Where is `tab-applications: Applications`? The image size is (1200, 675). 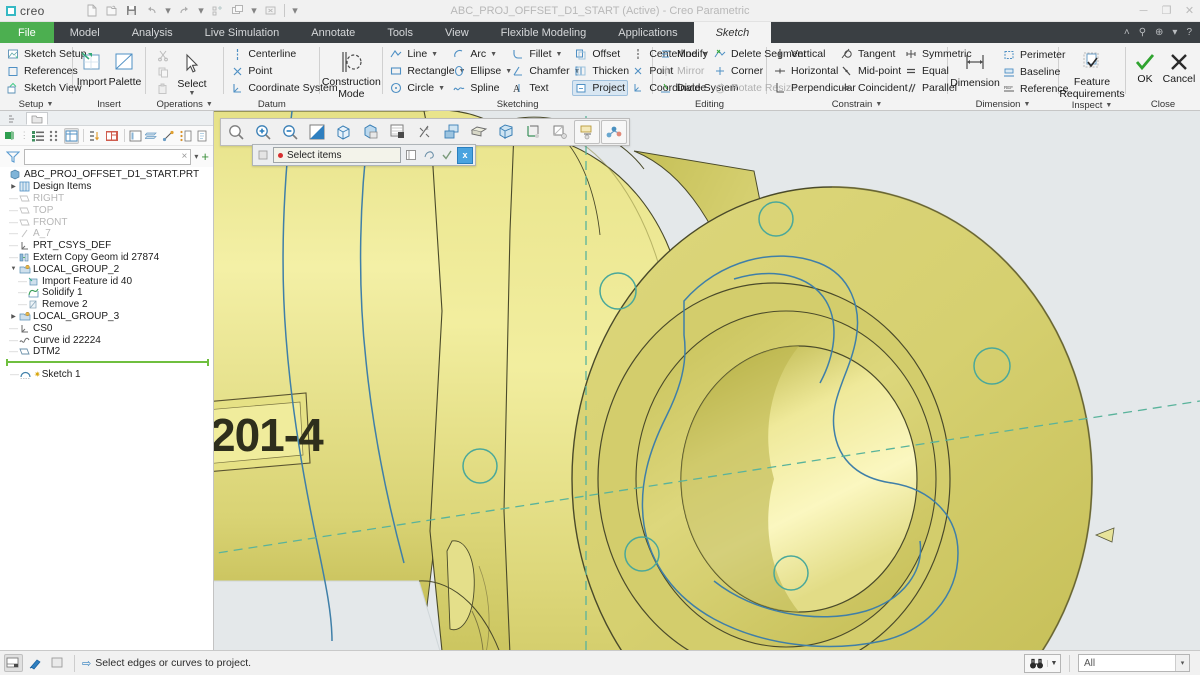
tab-applications: Applications is located at coordinates (647, 32).